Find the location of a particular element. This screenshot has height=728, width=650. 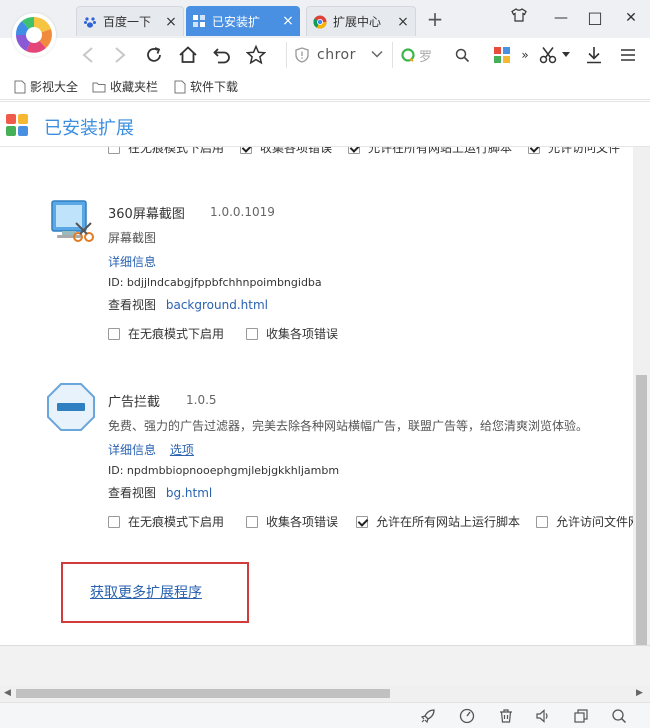

extension-name: 360屏幕截图 is located at coordinates (146, 214).